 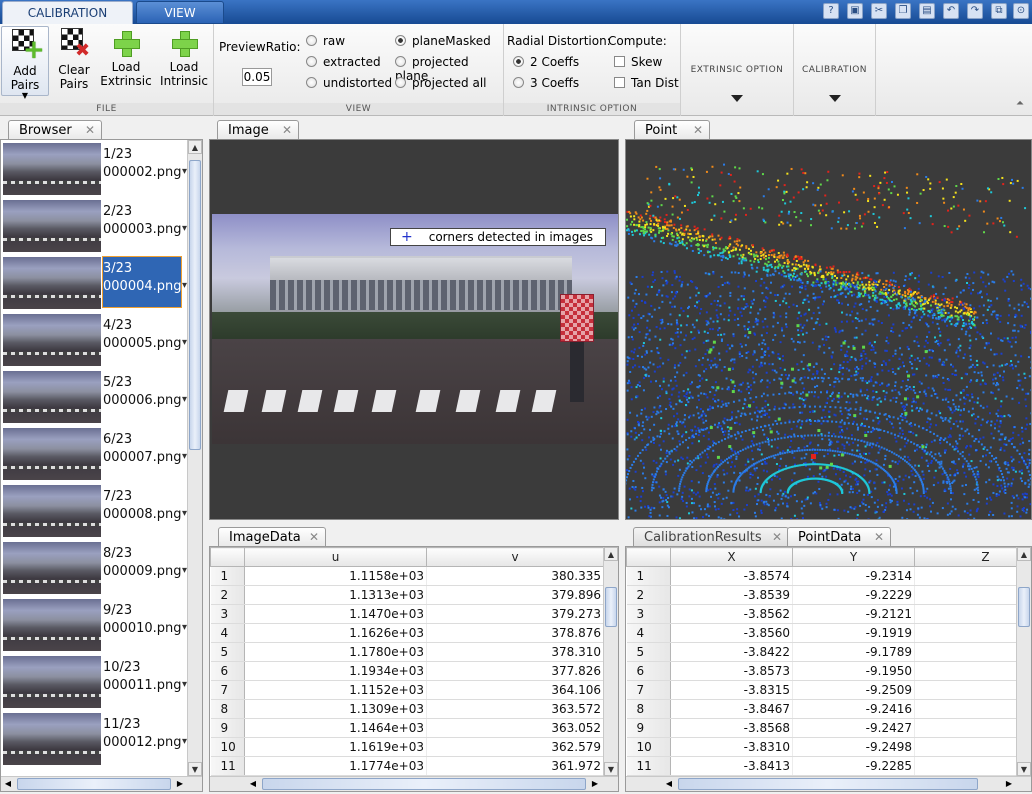 I want to click on browser-item: 11/23 000012.png ▾, so click(x=94, y=738).